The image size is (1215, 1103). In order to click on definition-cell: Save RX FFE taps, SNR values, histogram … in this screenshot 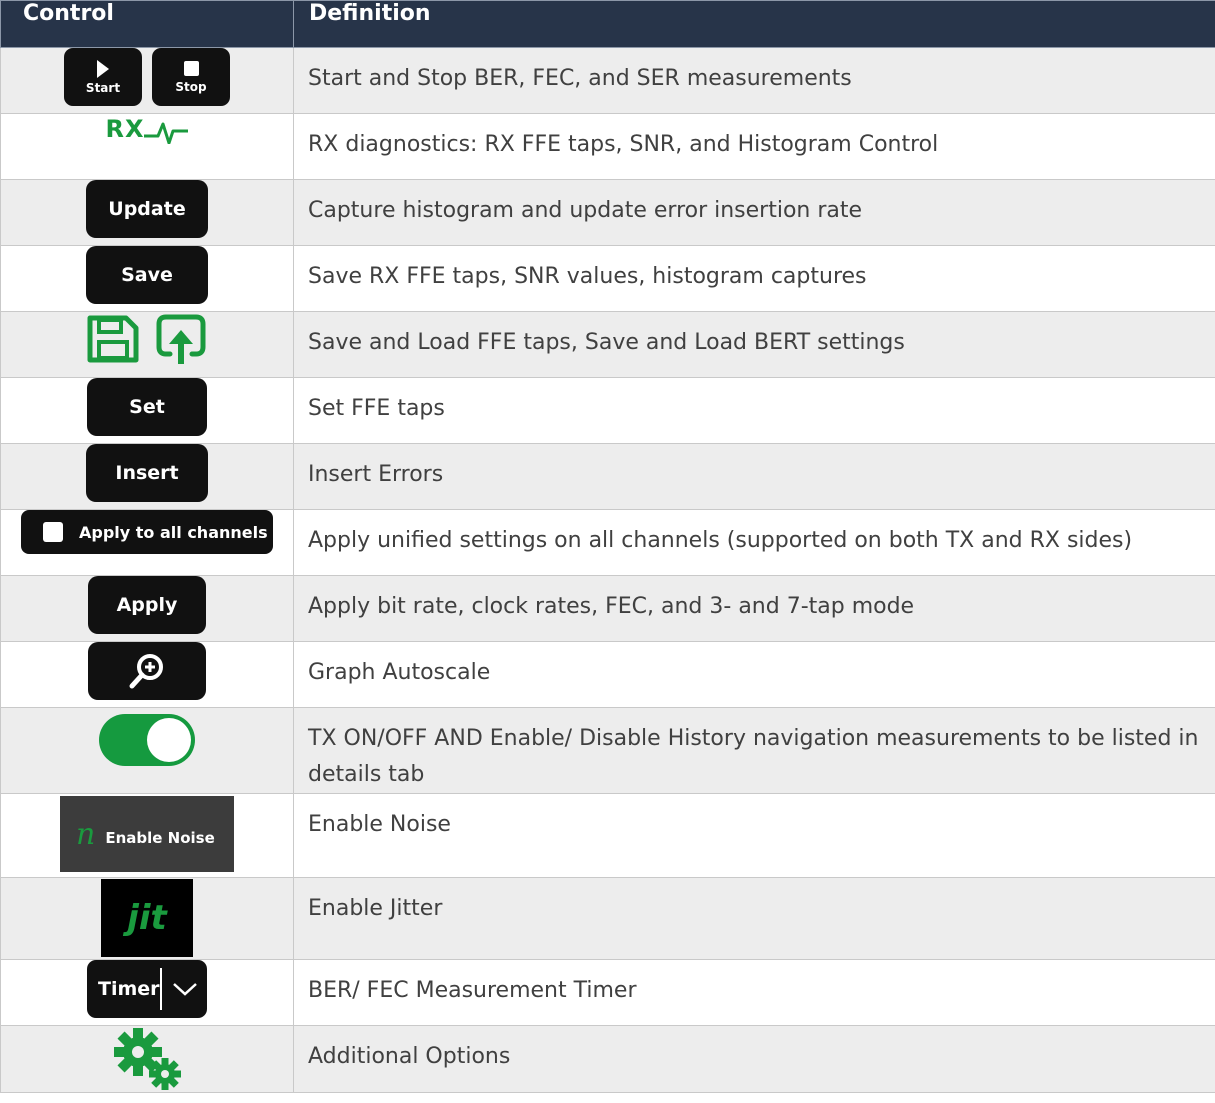, I will do `click(754, 278)`.